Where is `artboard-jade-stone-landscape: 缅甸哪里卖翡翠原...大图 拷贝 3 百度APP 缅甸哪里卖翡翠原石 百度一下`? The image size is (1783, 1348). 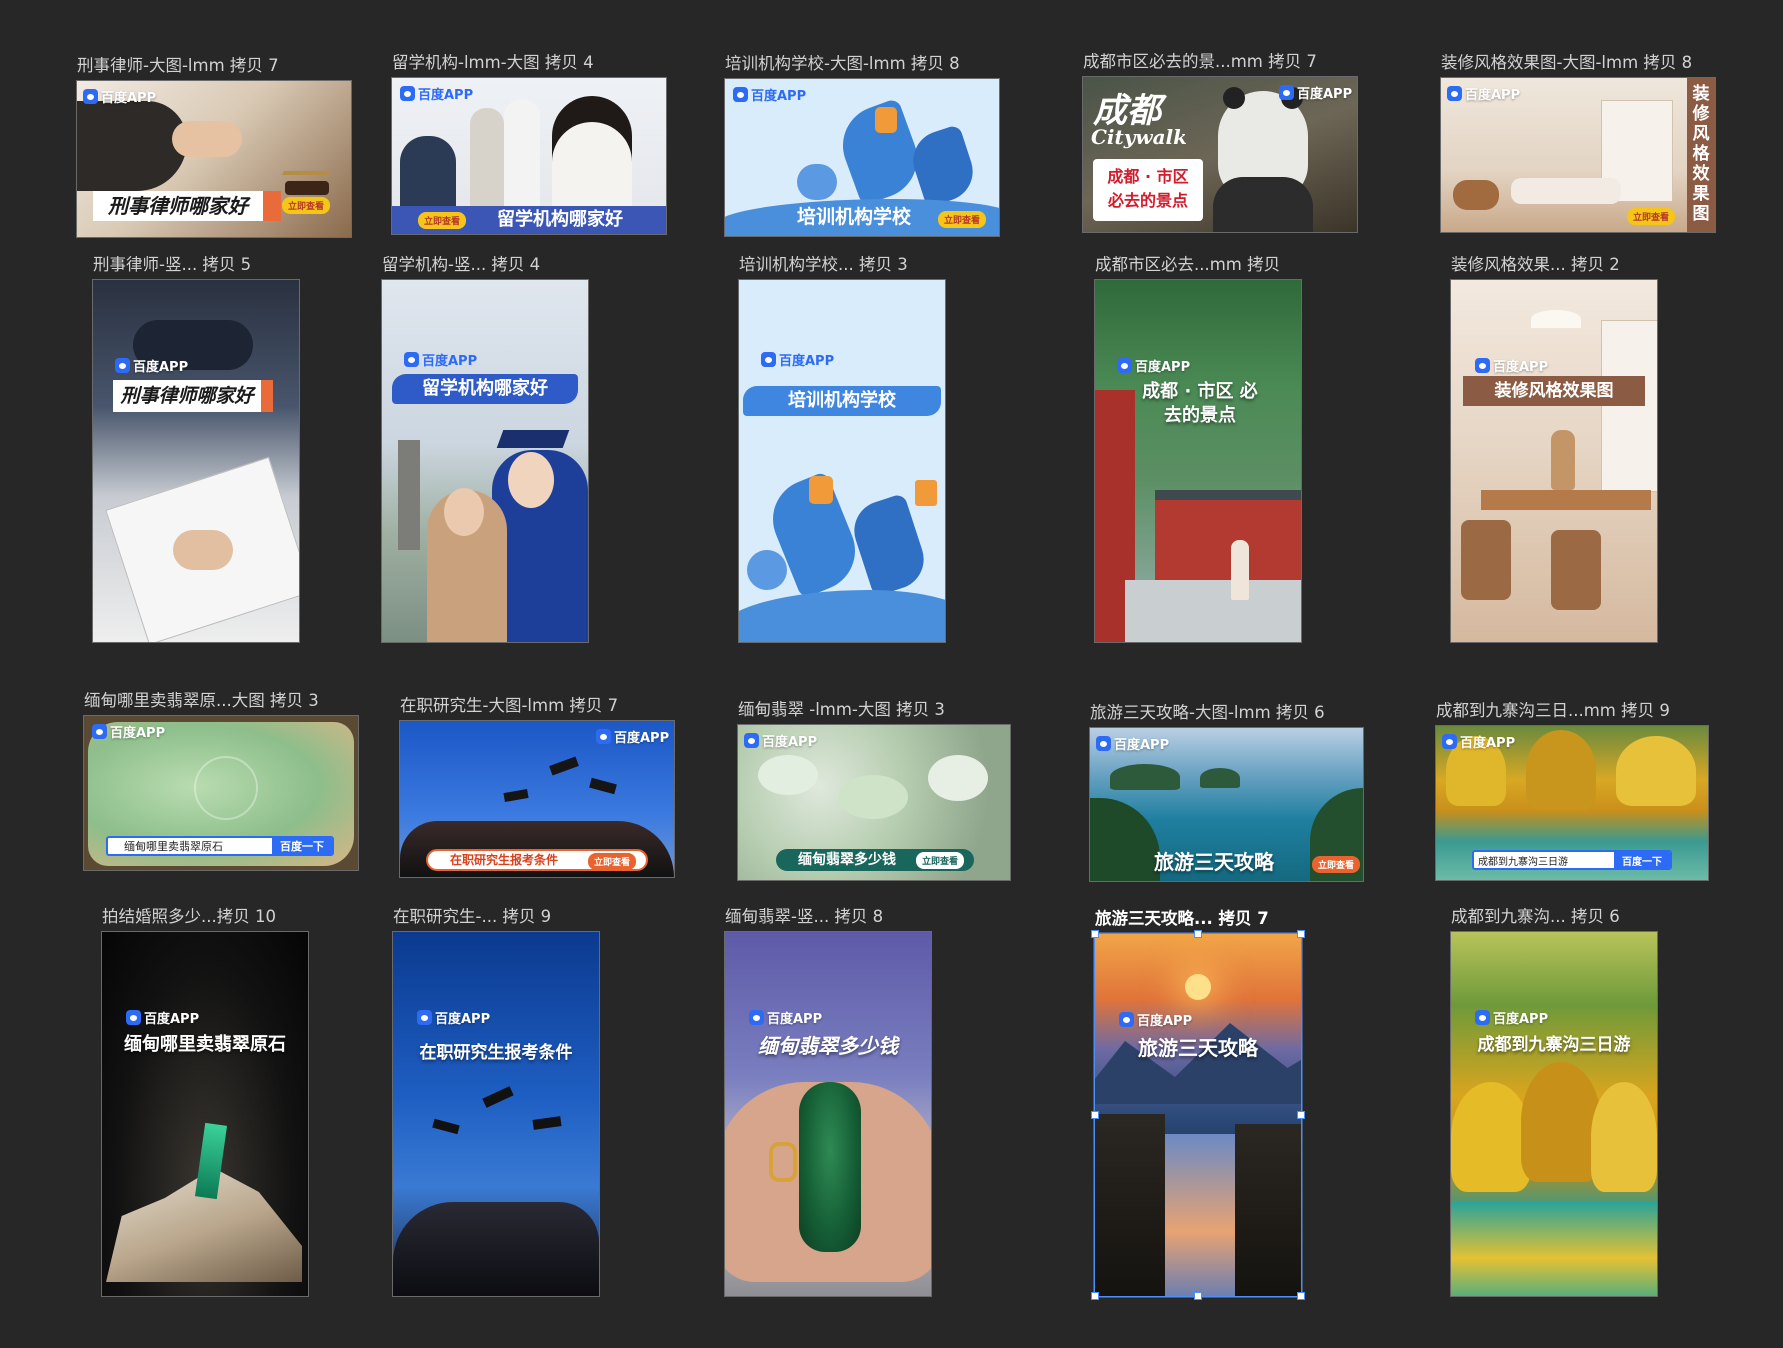
artboard-jade-stone-landscape: 缅甸哪里卖翡翠原...大图 拷贝 3 百度APP 缅甸哪里卖翡翠原石 百度一下 is located at coordinates (221, 780).